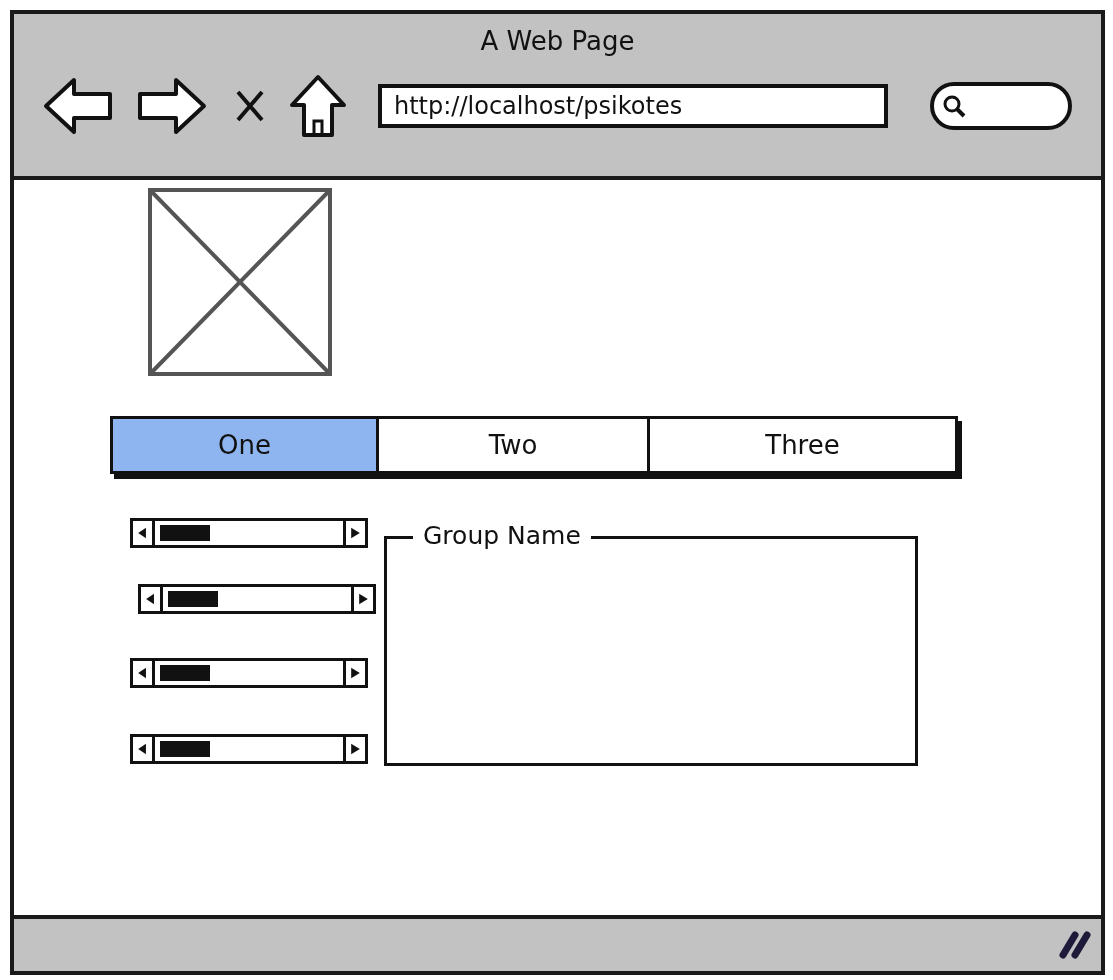 The width and height of the screenshot is (1113, 980). I want to click on search-icon, so click(954, 106).